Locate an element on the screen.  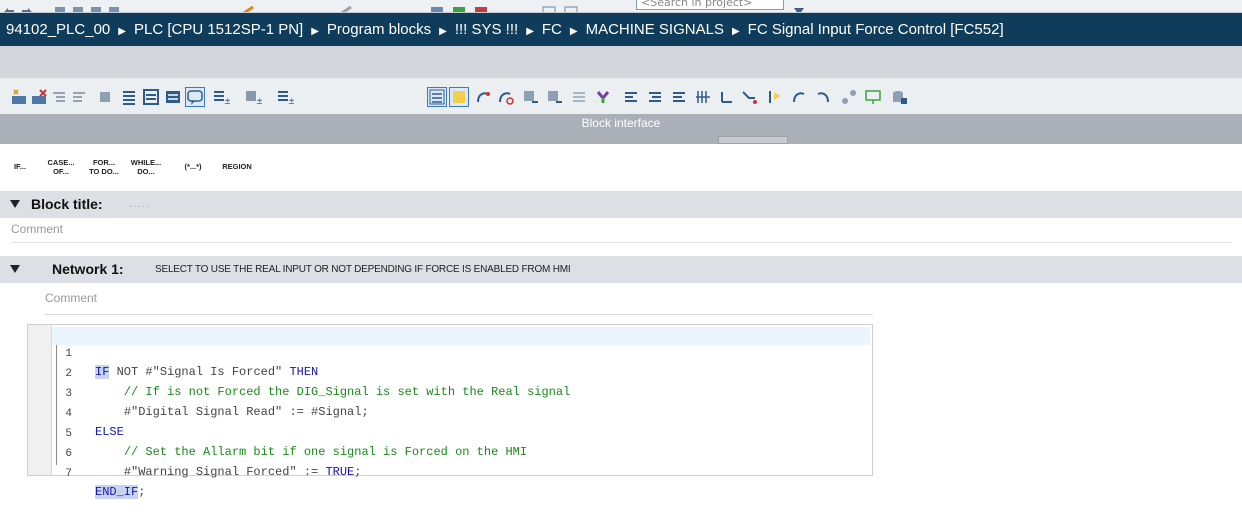
connect-icon is located at coordinates (483, 97).